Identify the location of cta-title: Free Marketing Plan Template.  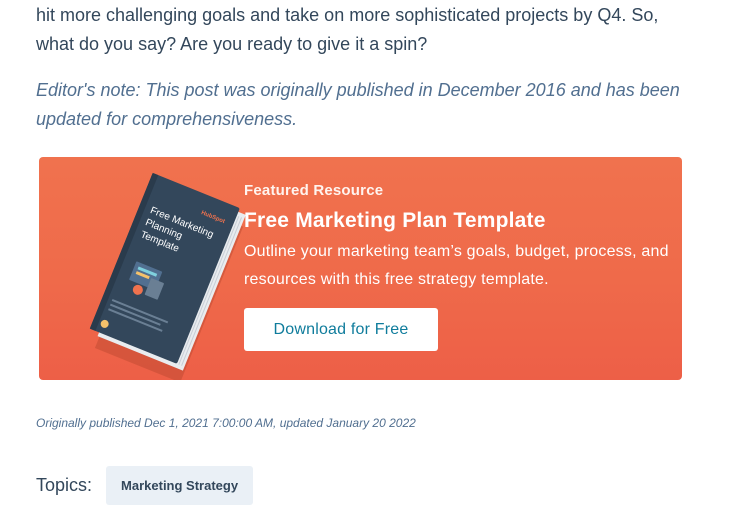
(395, 221).